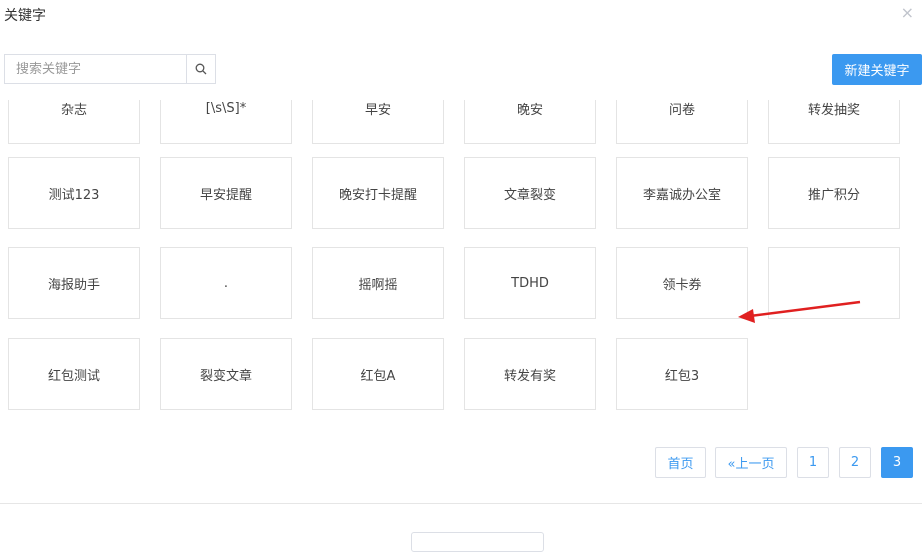 The width and height of the screenshot is (922, 552). Describe the element at coordinates (378, 193) in the screenshot. I see `keyword-tile: 晚安打卡提醒` at that location.